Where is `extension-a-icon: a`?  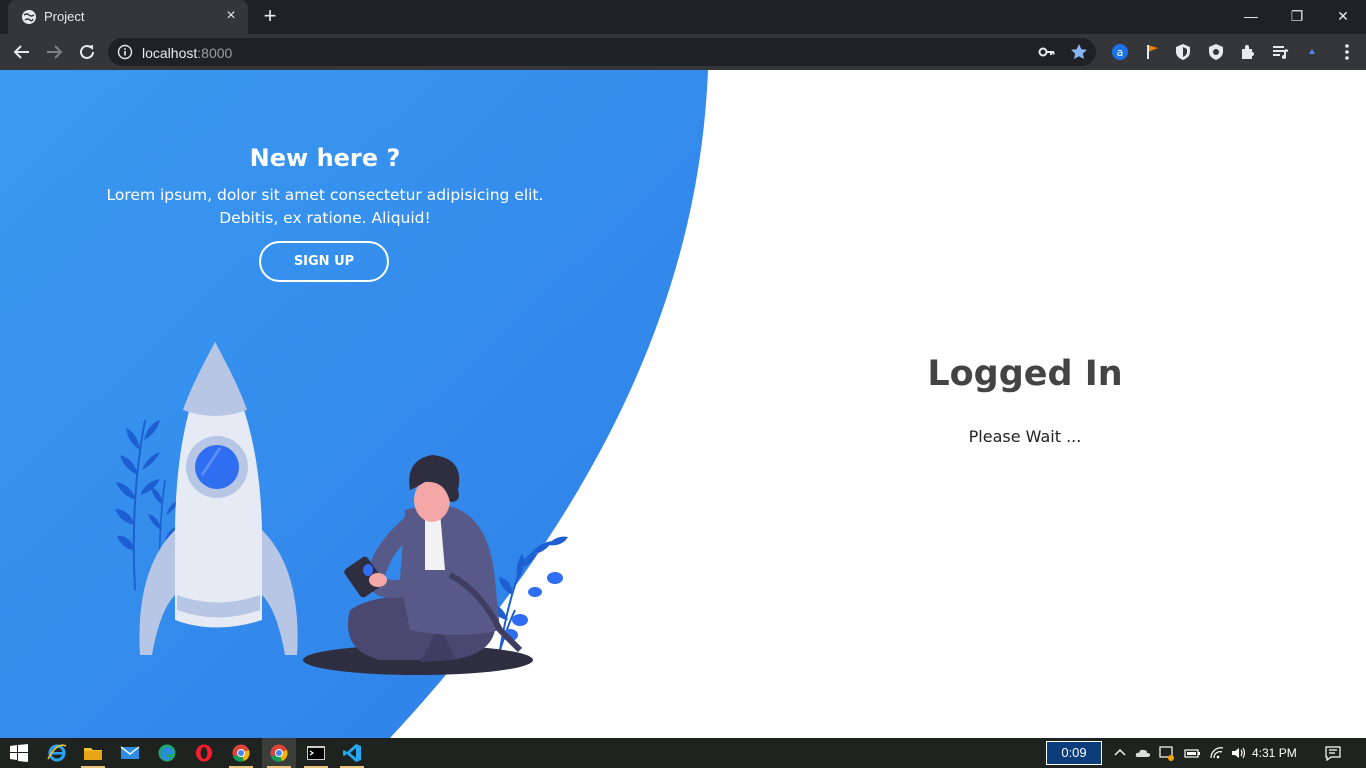 extension-a-icon: a is located at coordinates (1120, 52).